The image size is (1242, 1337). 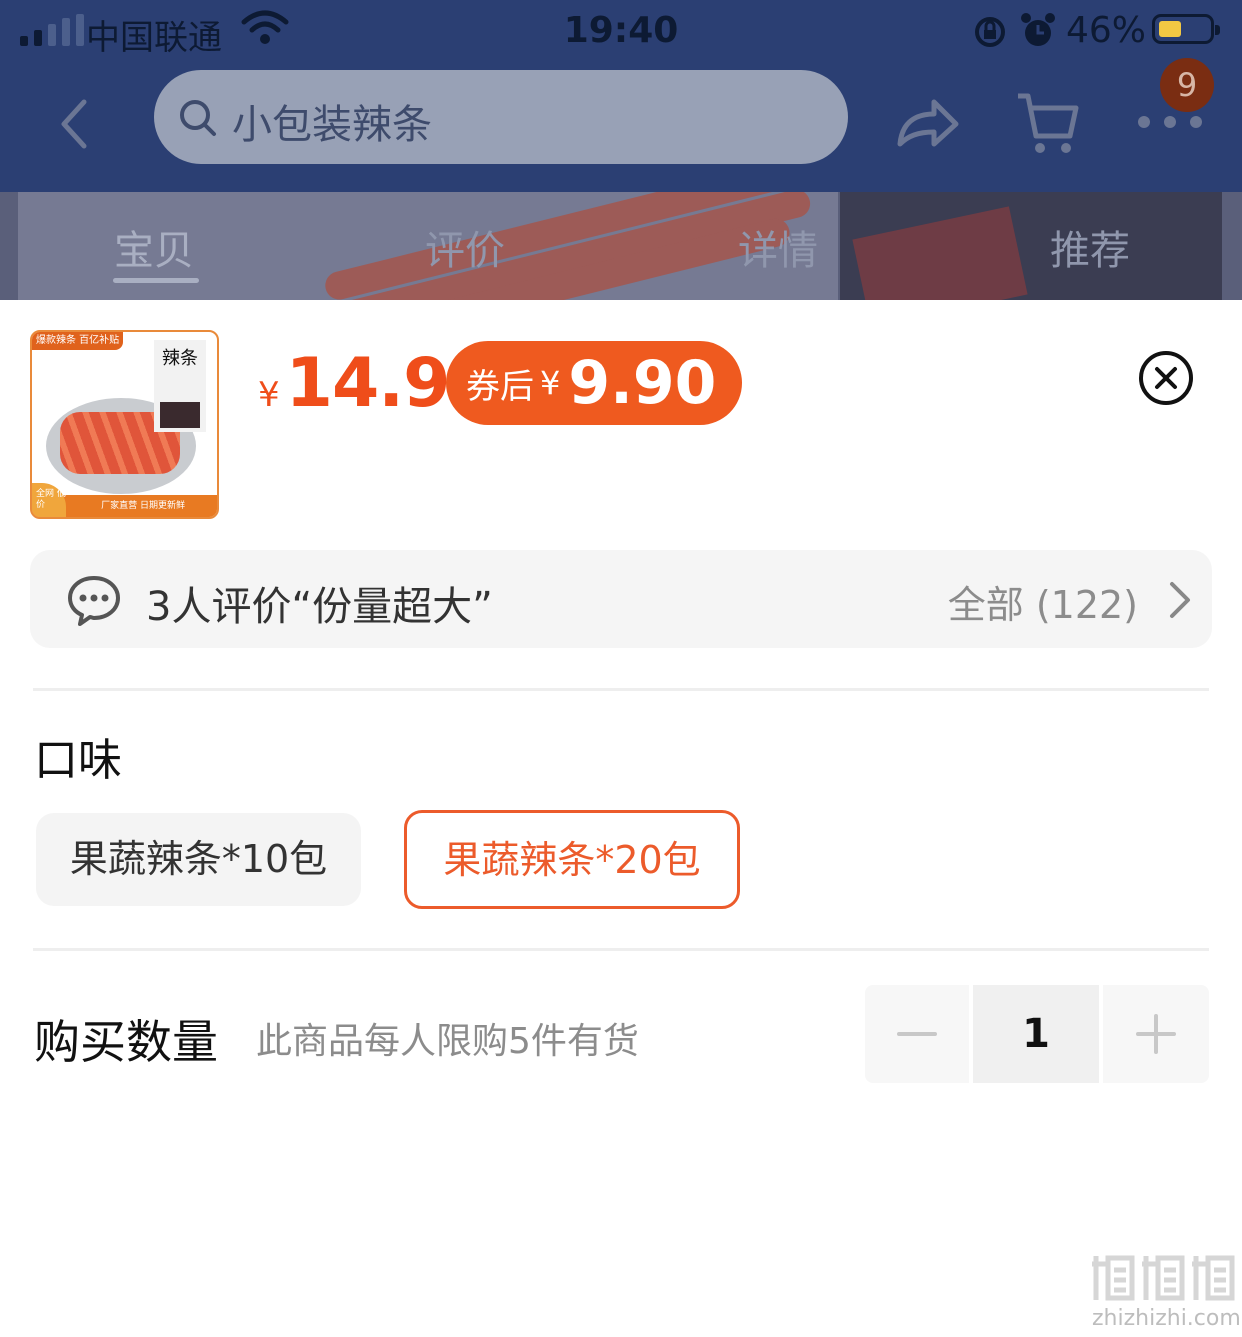 I want to click on watermark-text: zhizhizhi.com, so click(x=1166, y=1318).